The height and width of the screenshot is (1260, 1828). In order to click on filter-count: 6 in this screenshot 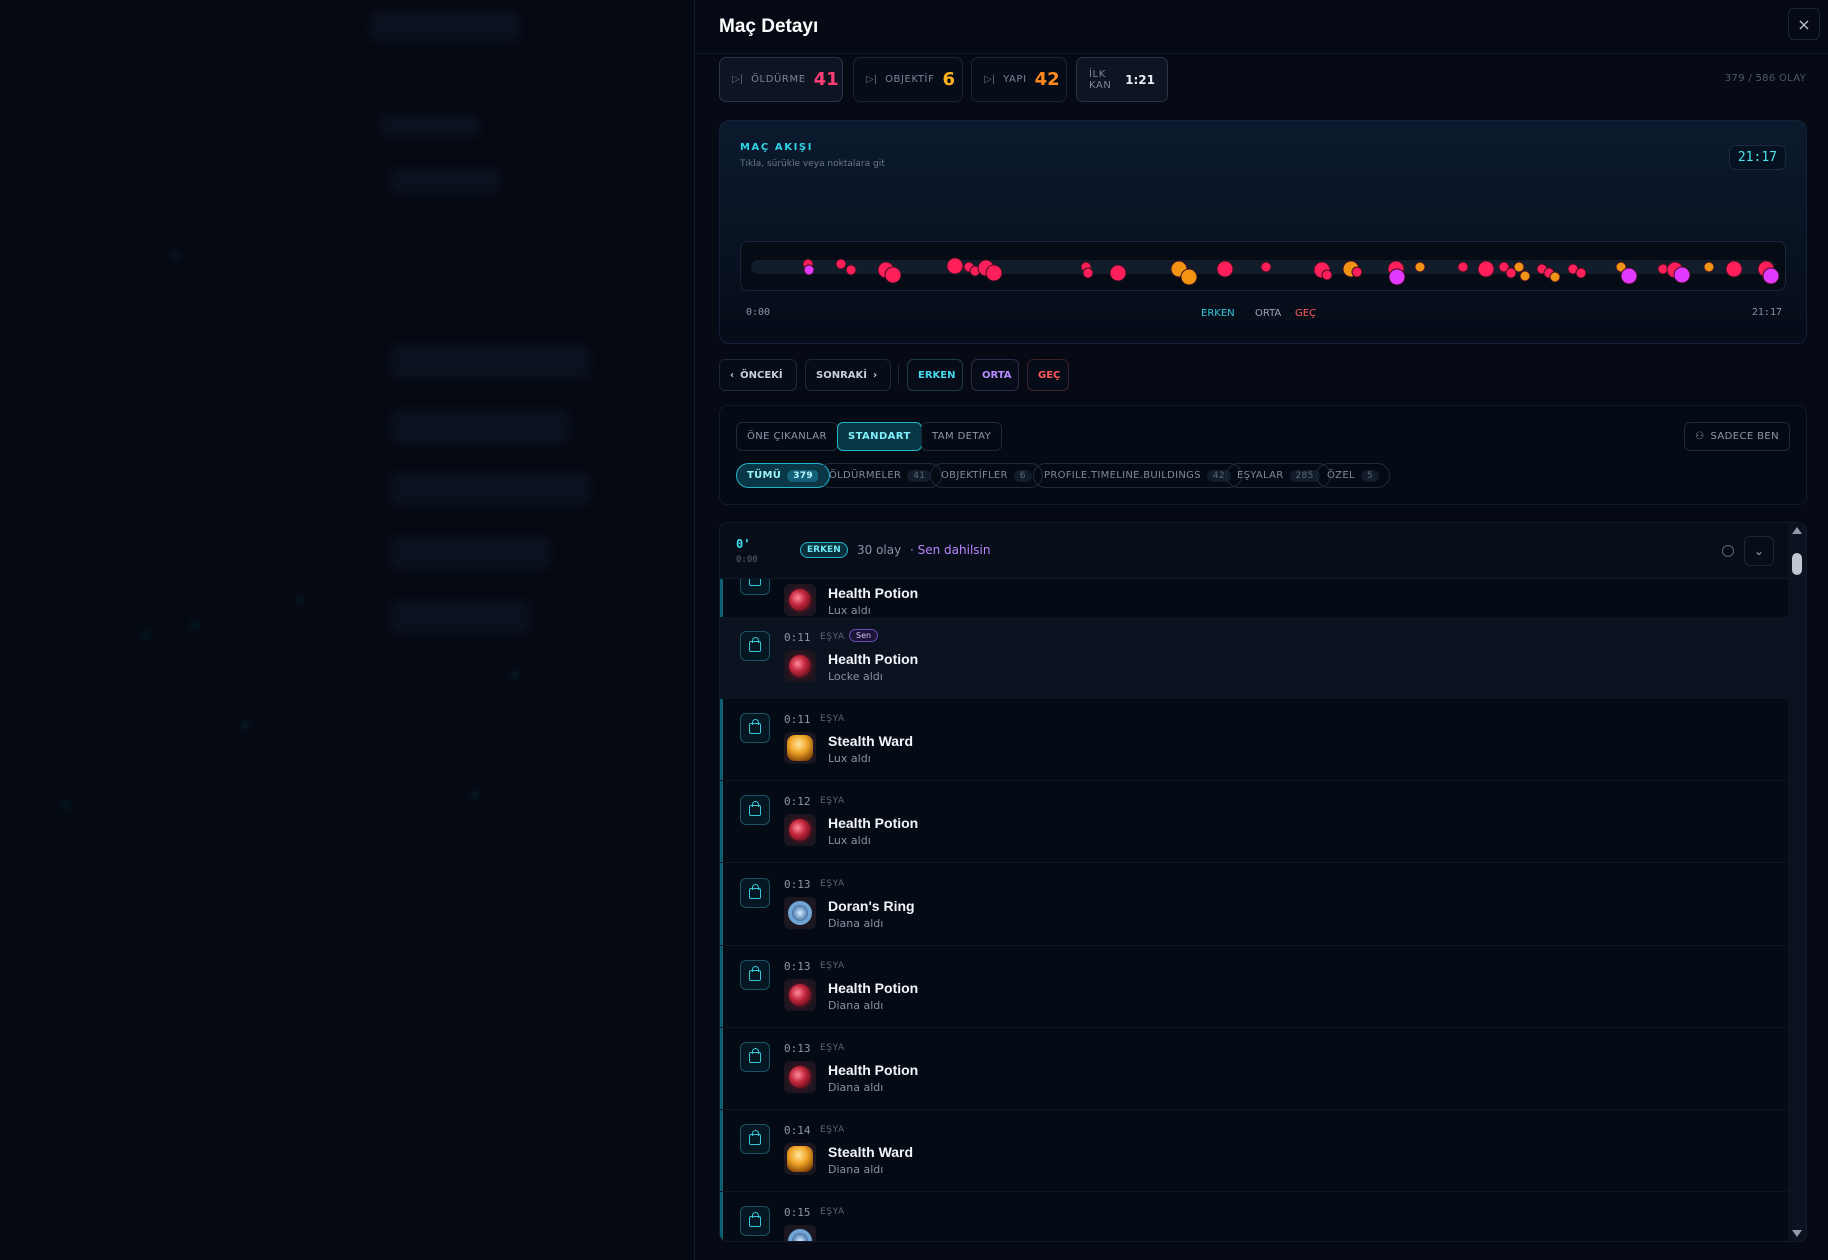, I will do `click(1022, 475)`.